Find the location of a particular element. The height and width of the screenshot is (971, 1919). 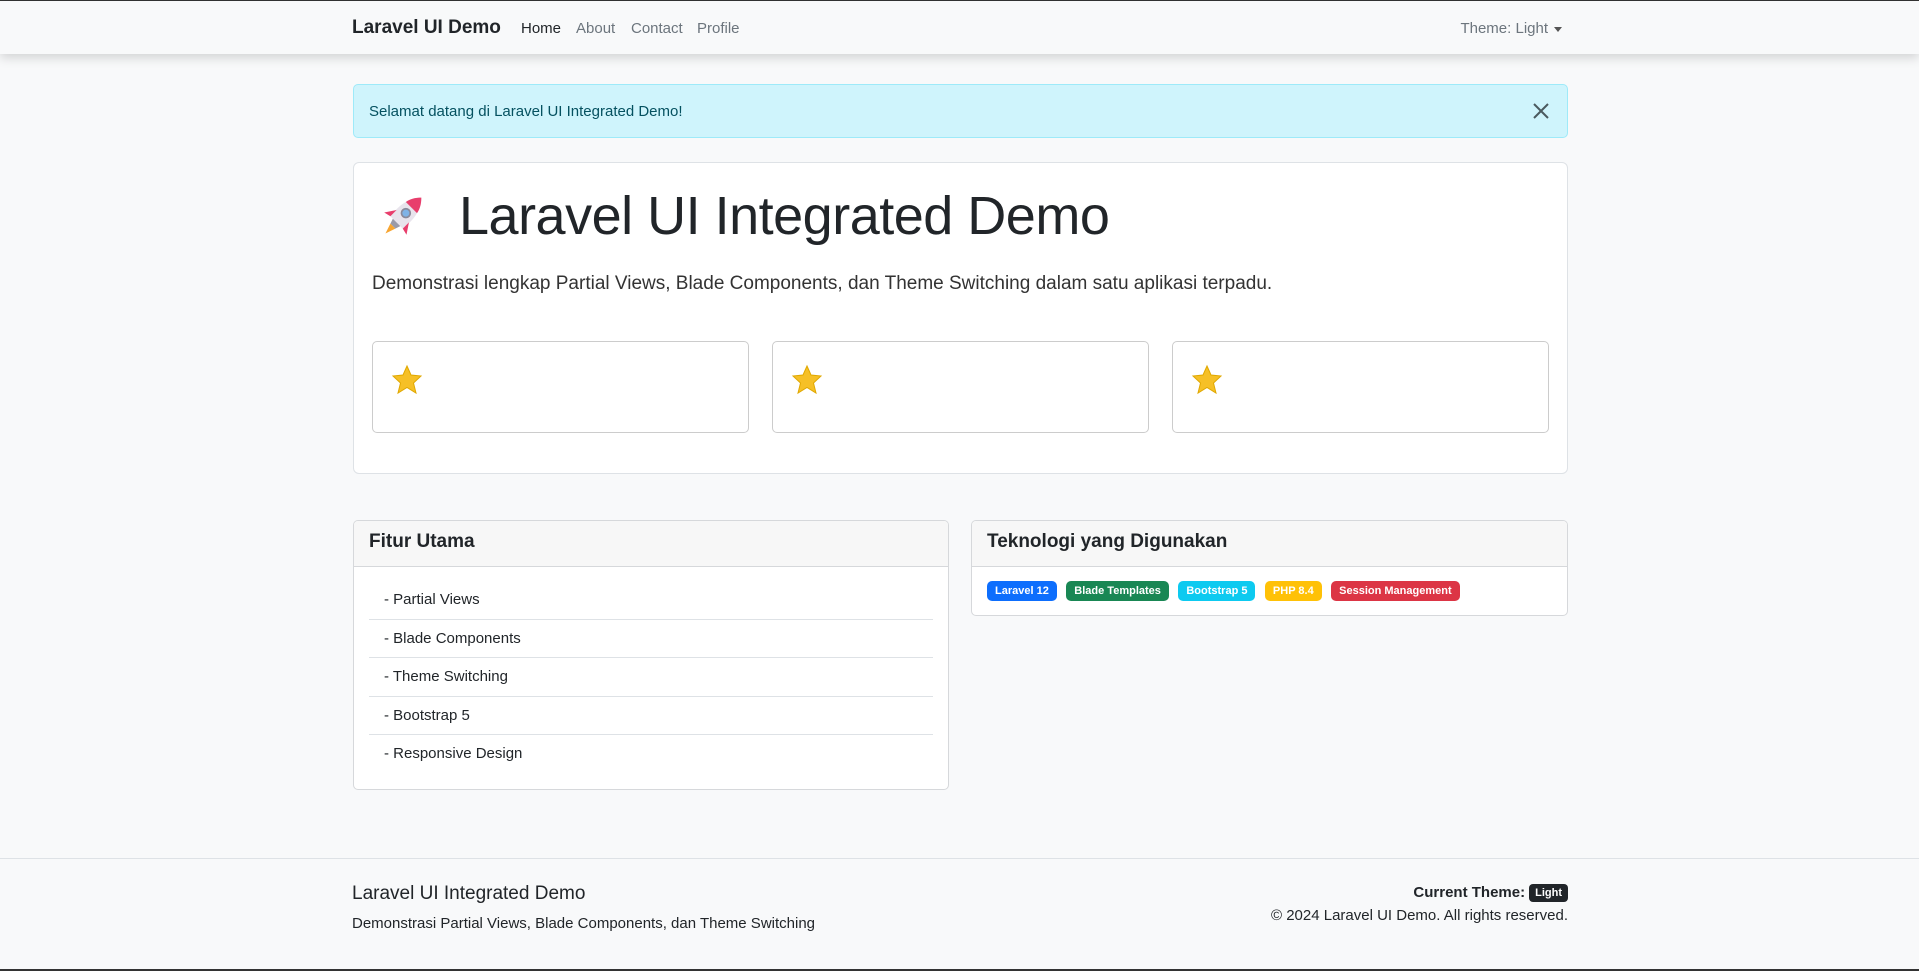

badge-bootstrap: Bootstrap 5 is located at coordinates (1217, 591).